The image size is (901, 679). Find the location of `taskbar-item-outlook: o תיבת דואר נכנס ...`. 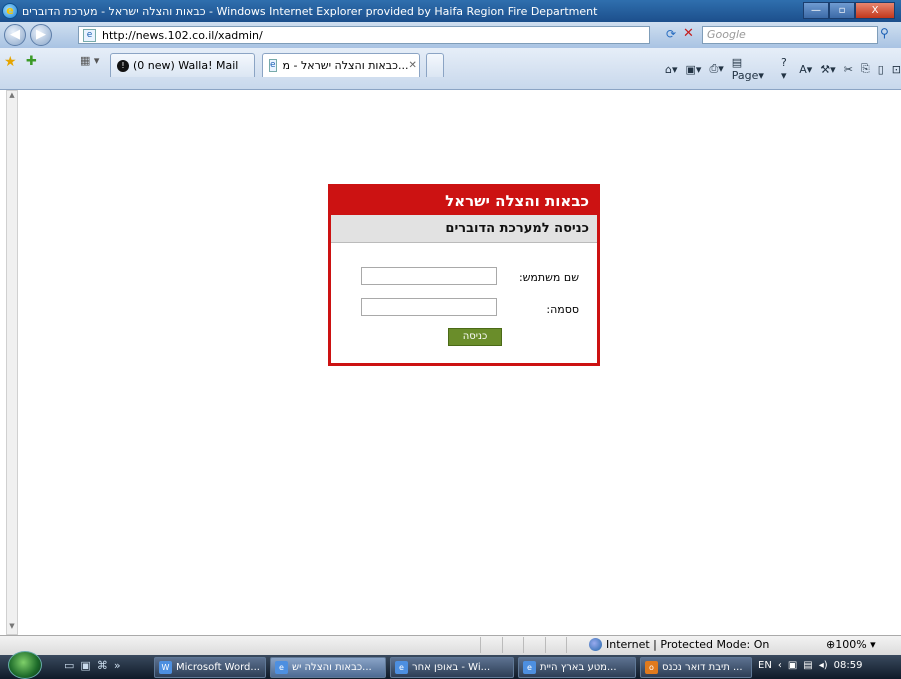

taskbar-item-outlook: o תיבת דואר נכנס ... is located at coordinates (696, 667).